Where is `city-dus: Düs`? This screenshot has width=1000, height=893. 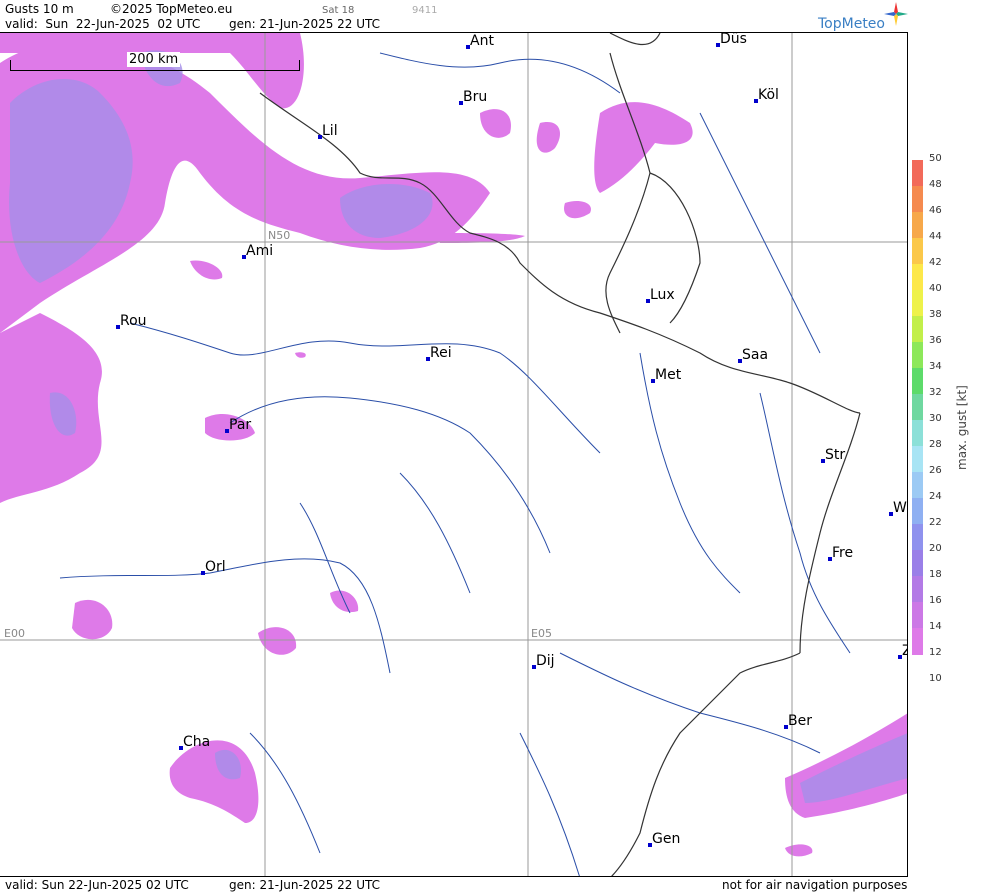
city-dus: Düs is located at coordinates (731, 40).